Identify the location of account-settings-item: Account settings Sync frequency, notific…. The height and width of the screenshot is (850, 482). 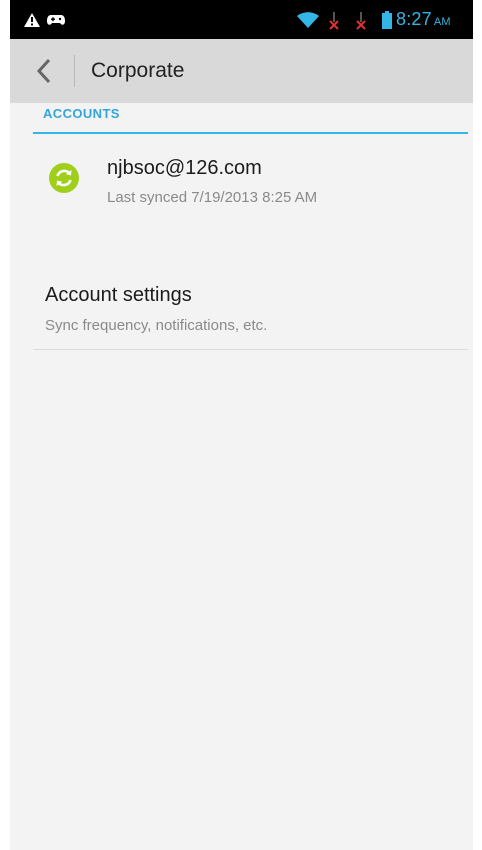
(250, 314).